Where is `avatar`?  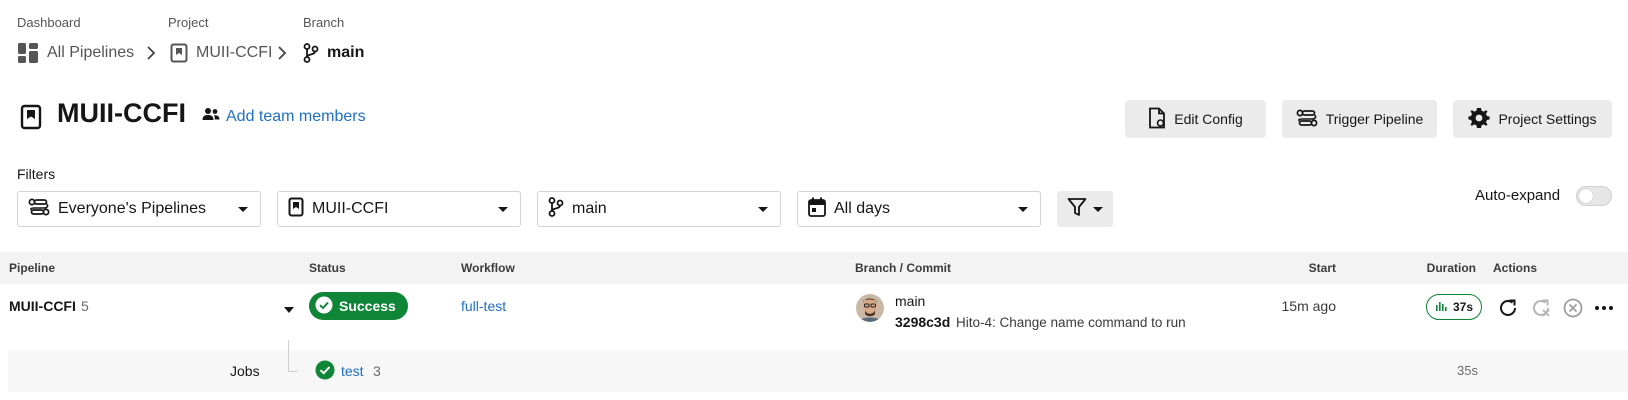 avatar is located at coordinates (870, 308).